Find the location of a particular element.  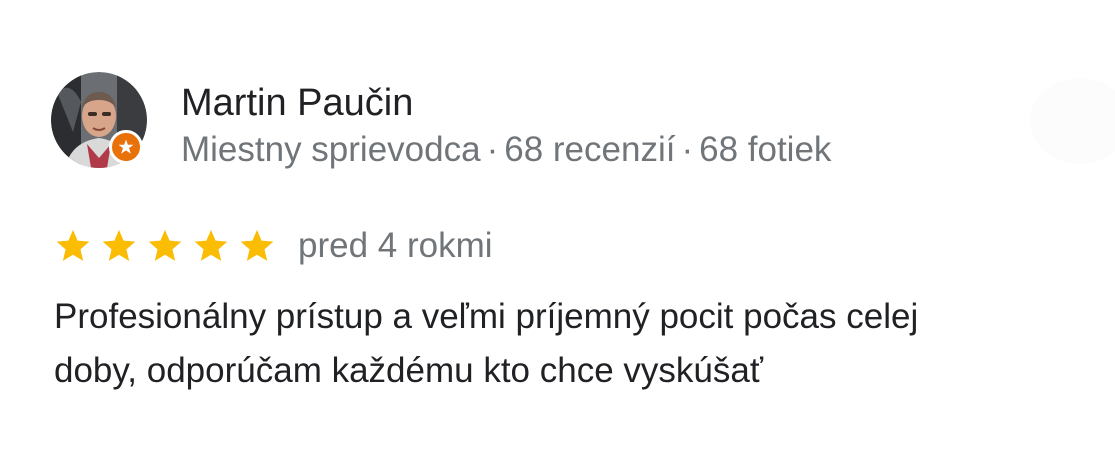

photos-count: 68 fotiek is located at coordinates (765, 149).